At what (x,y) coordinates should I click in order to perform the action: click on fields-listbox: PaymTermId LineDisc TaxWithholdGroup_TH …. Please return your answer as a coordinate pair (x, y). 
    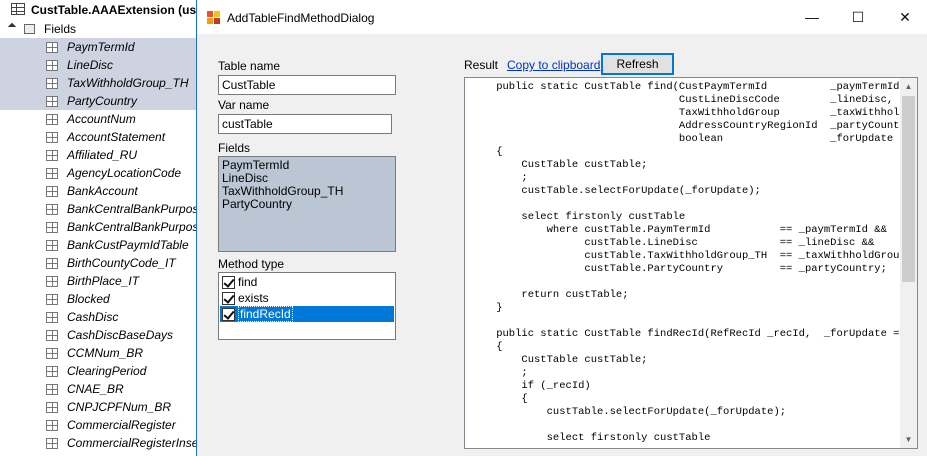
    Looking at the image, I should click on (307, 204).